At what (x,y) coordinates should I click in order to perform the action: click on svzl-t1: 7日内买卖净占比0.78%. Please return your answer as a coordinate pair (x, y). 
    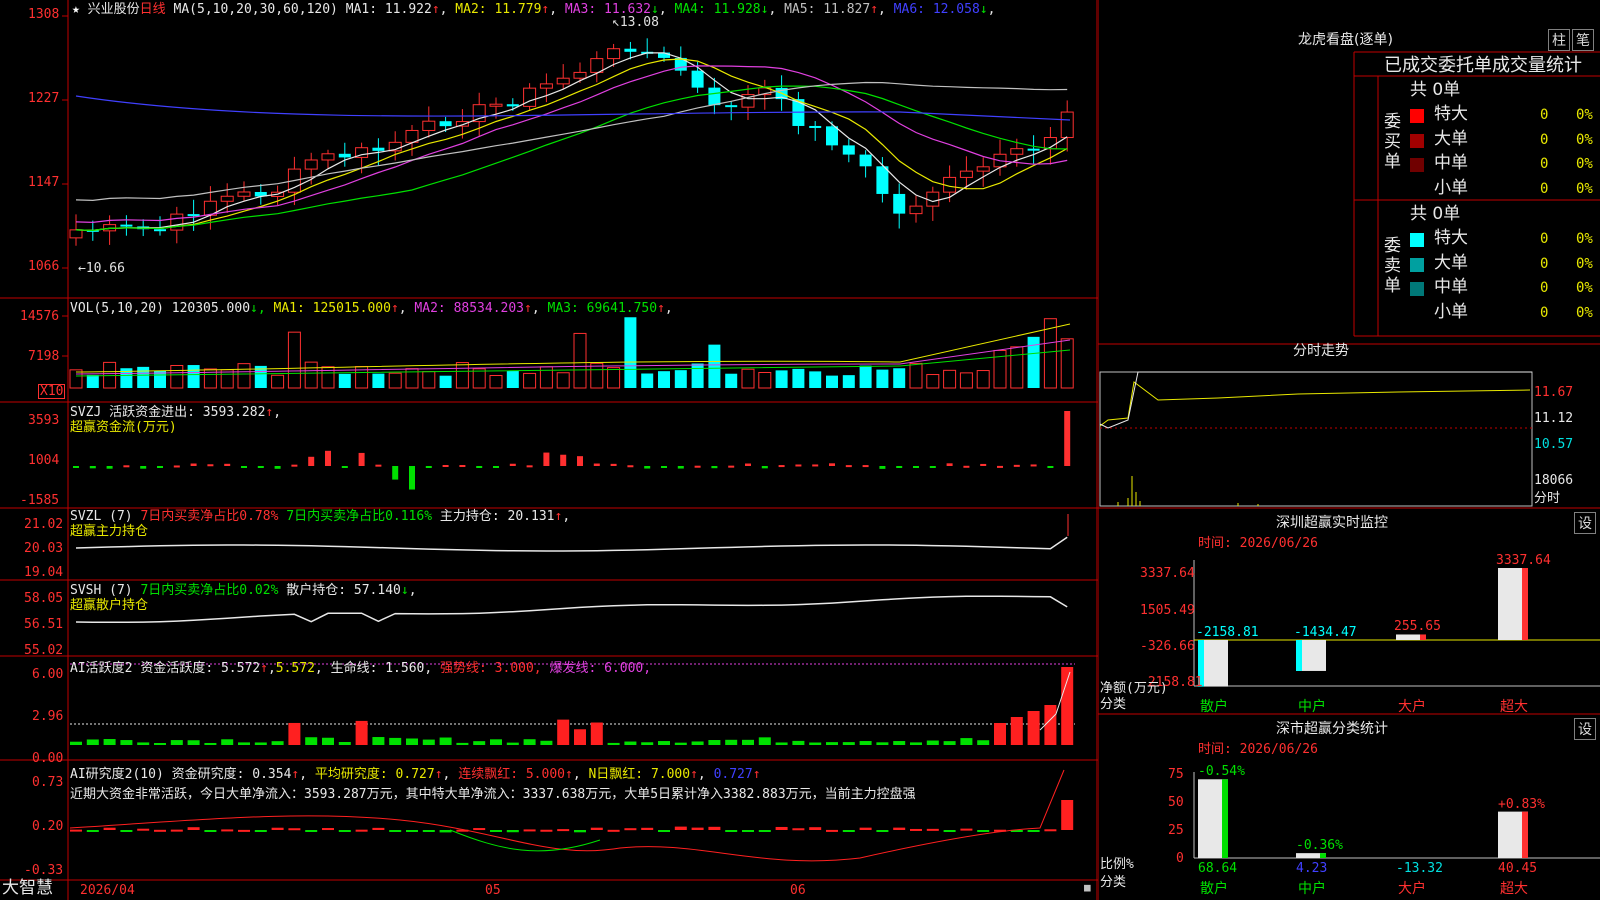
    Looking at the image, I should click on (209, 516).